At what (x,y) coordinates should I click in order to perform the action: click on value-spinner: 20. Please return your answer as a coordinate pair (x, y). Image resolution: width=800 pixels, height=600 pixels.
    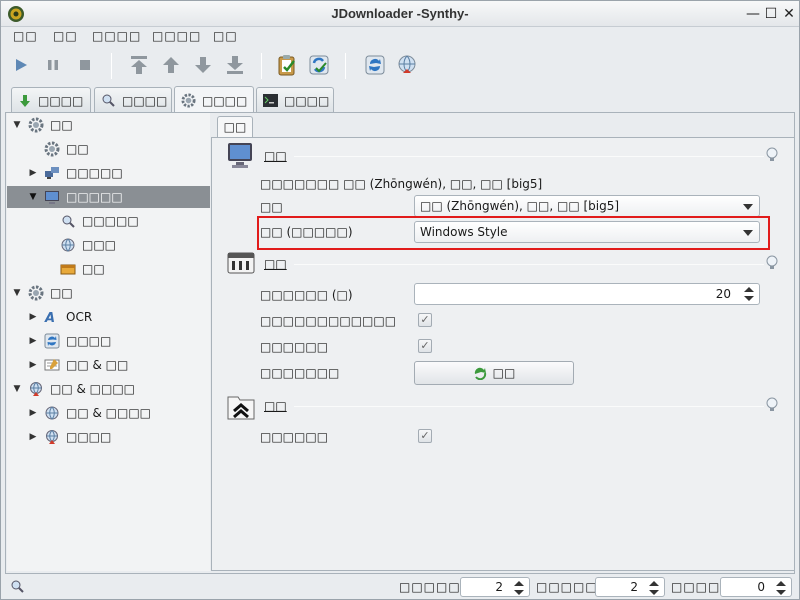
    Looking at the image, I should click on (587, 294).